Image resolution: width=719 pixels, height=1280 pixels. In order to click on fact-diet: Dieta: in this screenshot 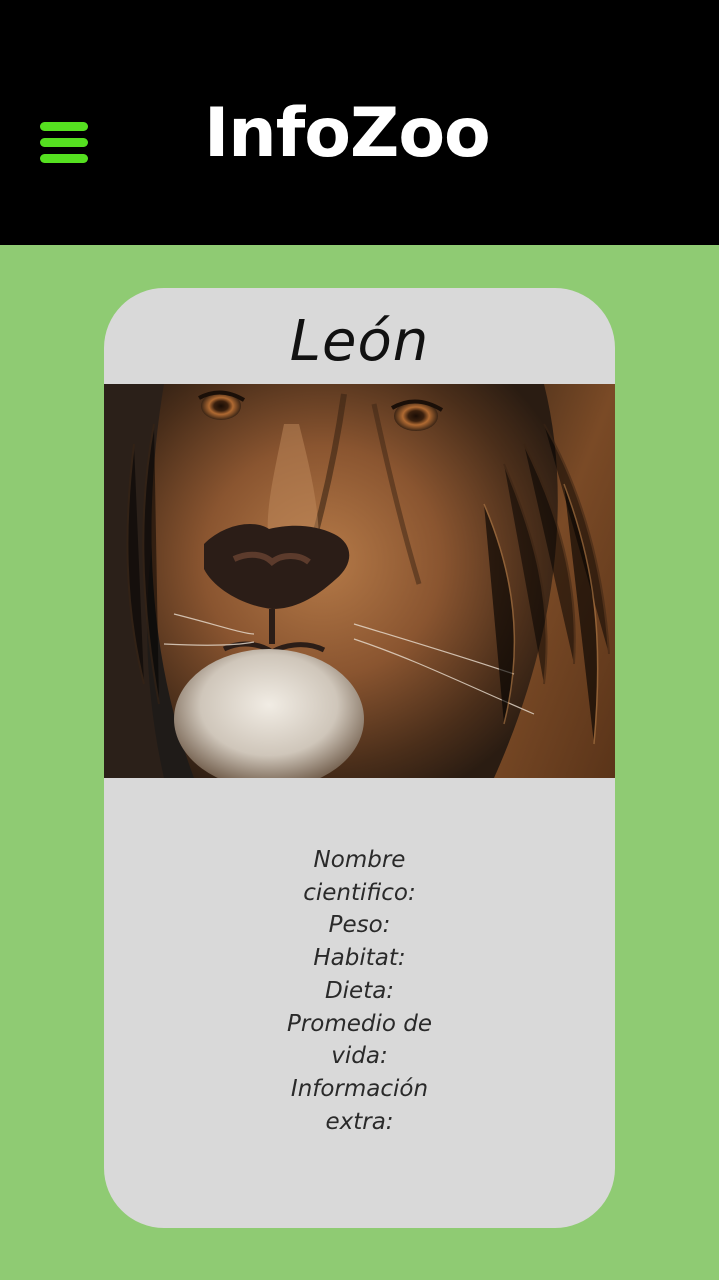, I will do `click(359, 990)`.